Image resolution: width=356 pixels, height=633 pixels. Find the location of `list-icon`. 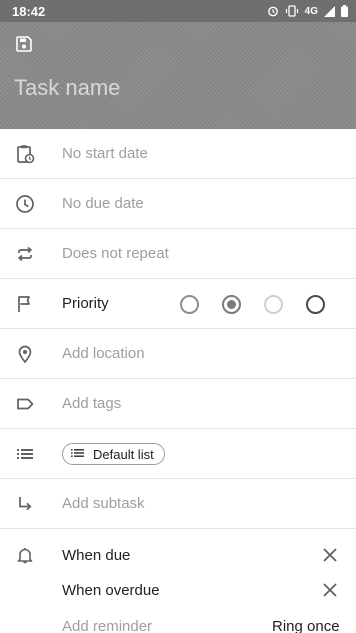

list-icon is located at coordinates (25, 454).